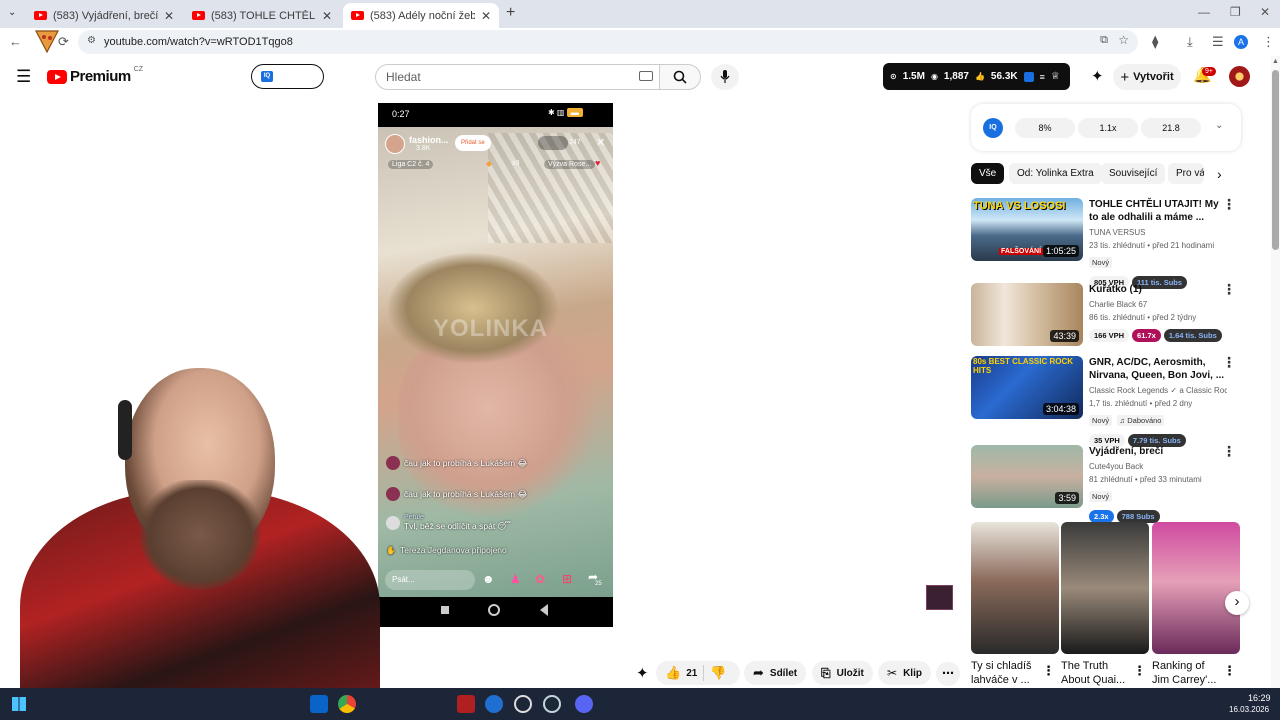 The width and height of the screenshot is (1280, 720). Describe the element at coordinates (1155, 42) in the screenshot. I see `extensions-icon: ⧫` at that location.